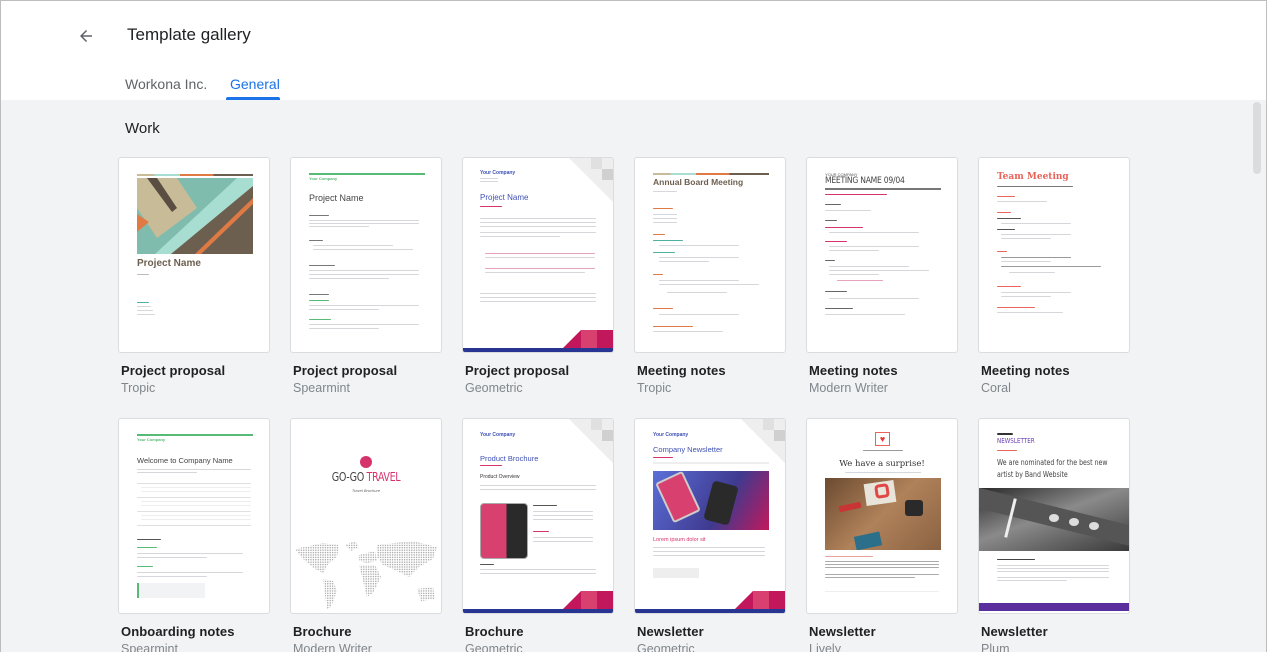 This screenshot has width=1267, height=652. Describe the element at coordinates (194, 516) in the screenshot. I see `template-thumbnail: Your Company Welcome to Company Name` at that location.